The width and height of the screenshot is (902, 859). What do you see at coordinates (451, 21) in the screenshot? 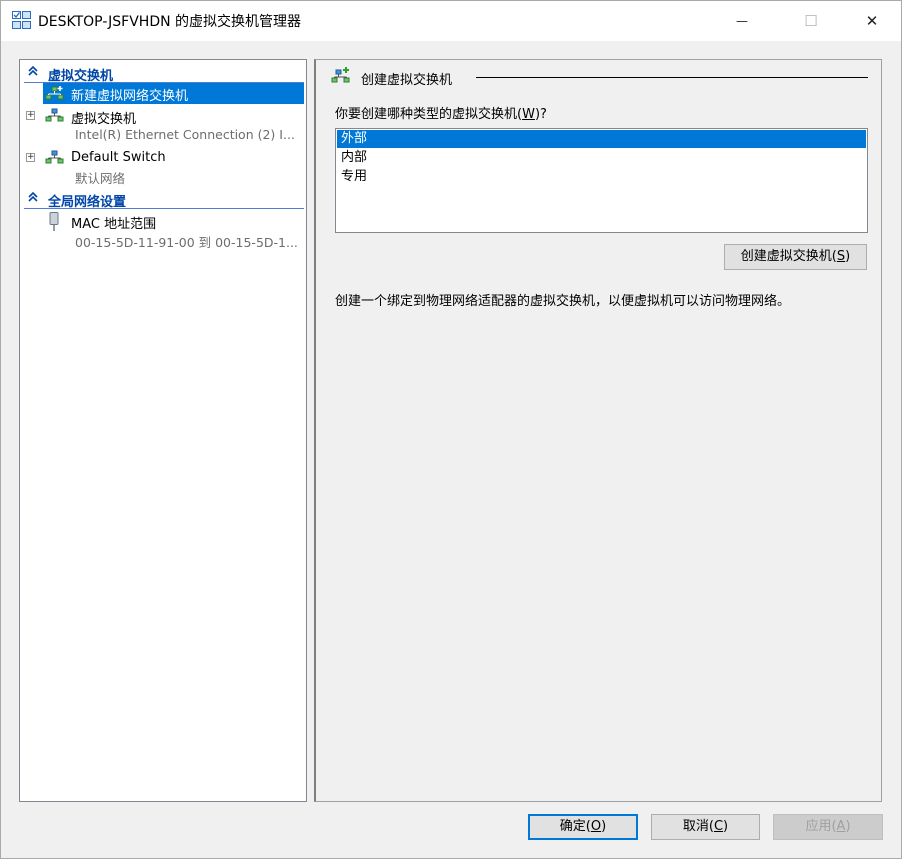
I see `title-bar: DESKTOP-JSFVHDN 的虚拟交换机管理器 — ☐ ✕` at bounding box center [451, 21].